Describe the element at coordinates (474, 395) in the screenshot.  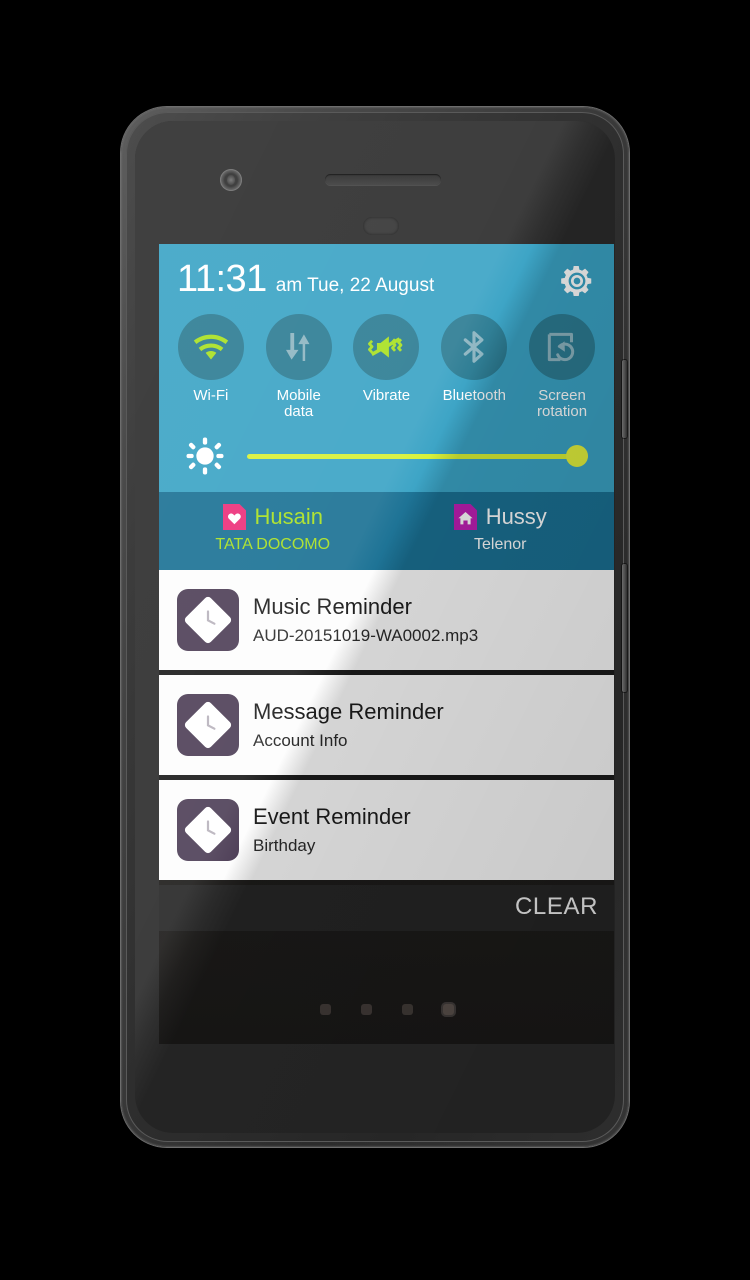
I see `qs-label-bluetooth: Bluetooth` at that location.